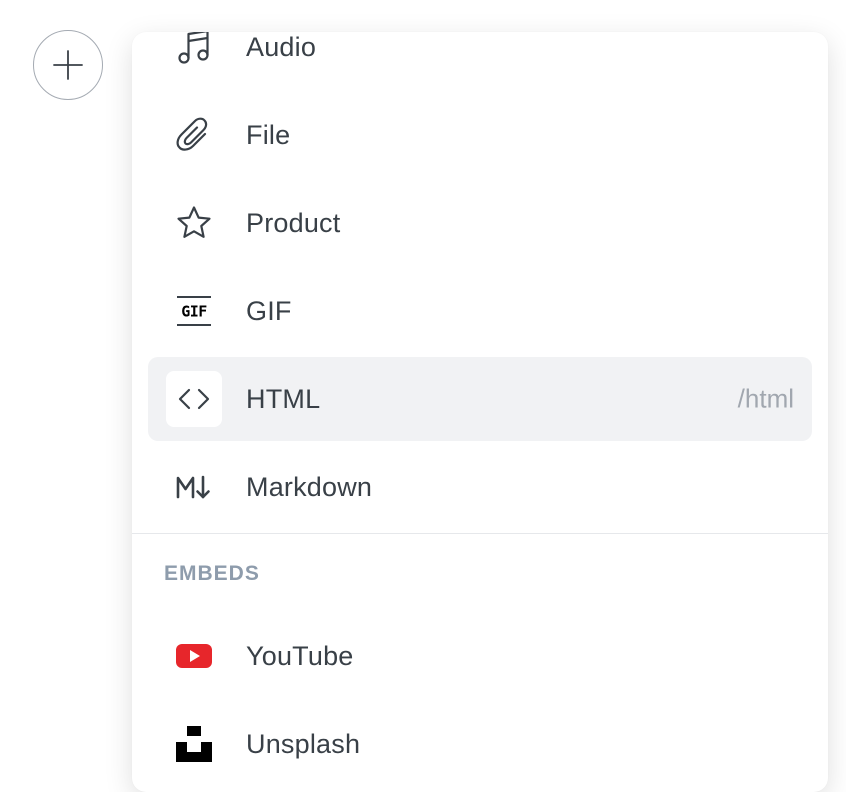 The height and width of the screenshot is (792, 846). I want to click on menu-item-file: File, so click(480, 135).